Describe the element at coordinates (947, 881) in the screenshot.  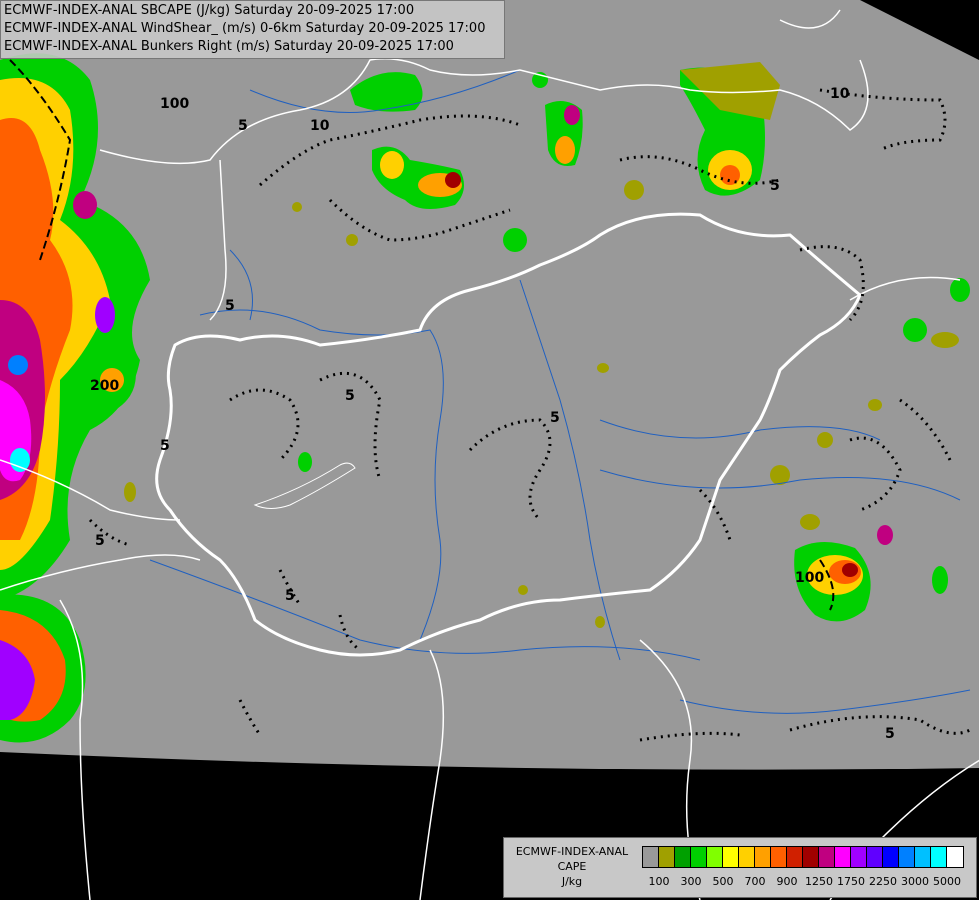
I see `legend-tick-label: 5000` at that location.